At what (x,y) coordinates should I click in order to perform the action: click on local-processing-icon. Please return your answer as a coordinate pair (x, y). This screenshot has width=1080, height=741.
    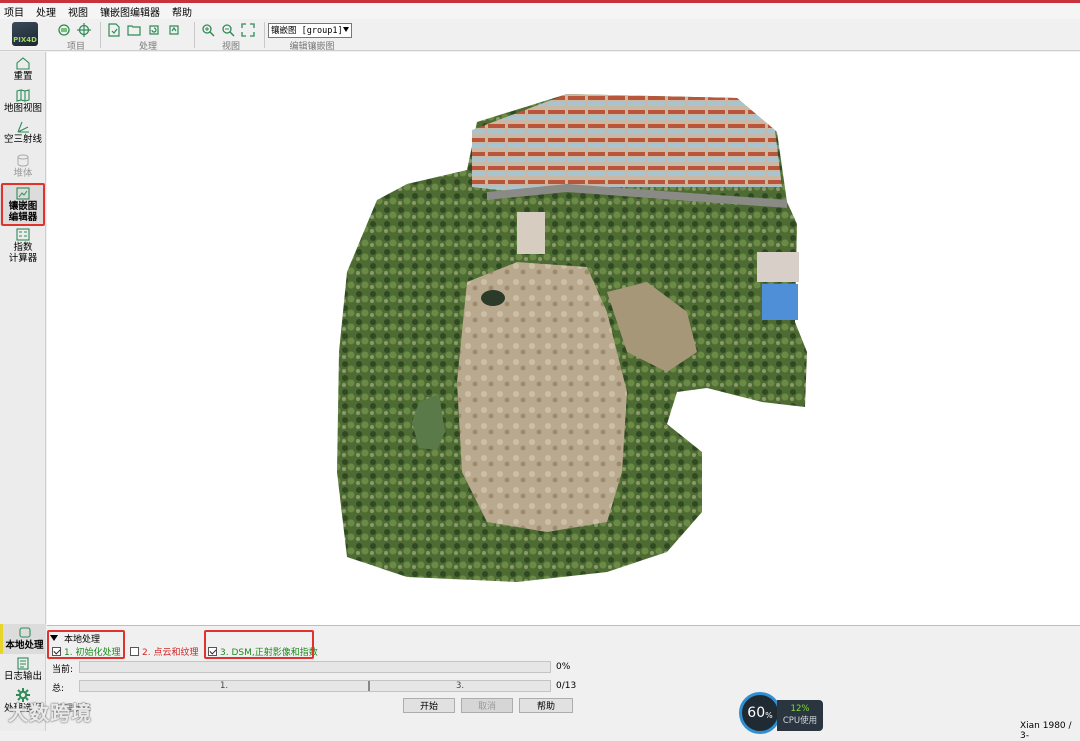
    Looking at the image, I should click on (24, 632).